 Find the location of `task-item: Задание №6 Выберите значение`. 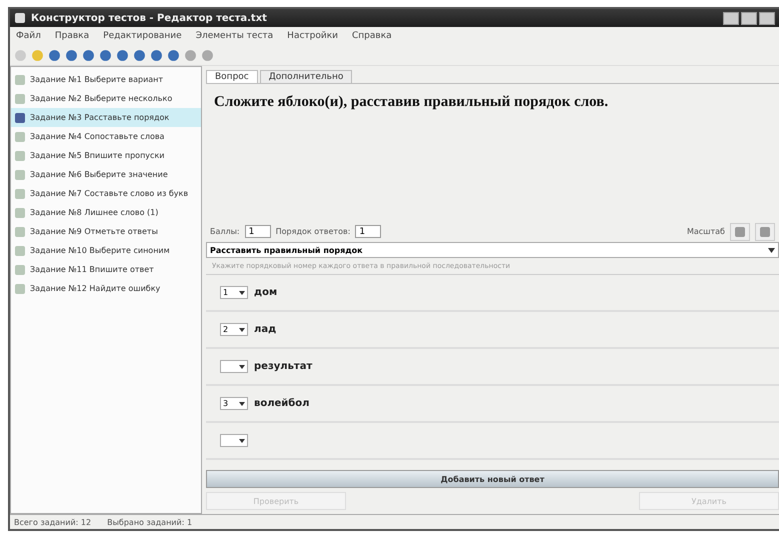

task-item: Задание №6 Выберите значение is located at coordinates (106, 174).